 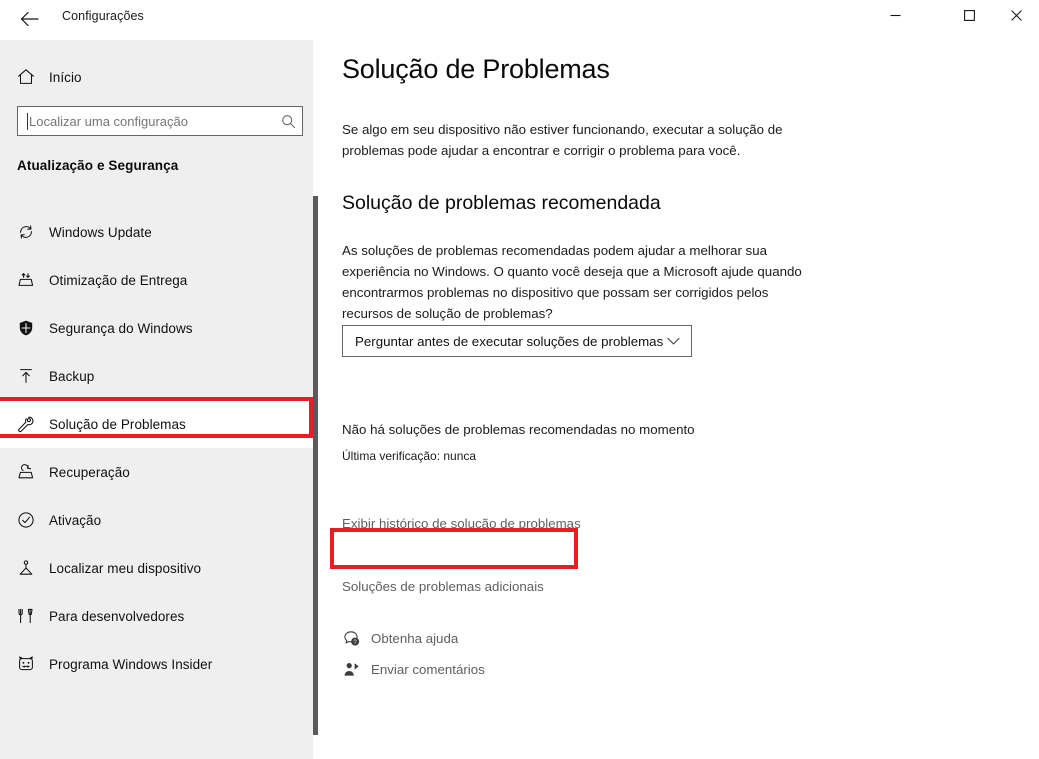 I want to click on recovery-icon, so click(x=31, y=472).